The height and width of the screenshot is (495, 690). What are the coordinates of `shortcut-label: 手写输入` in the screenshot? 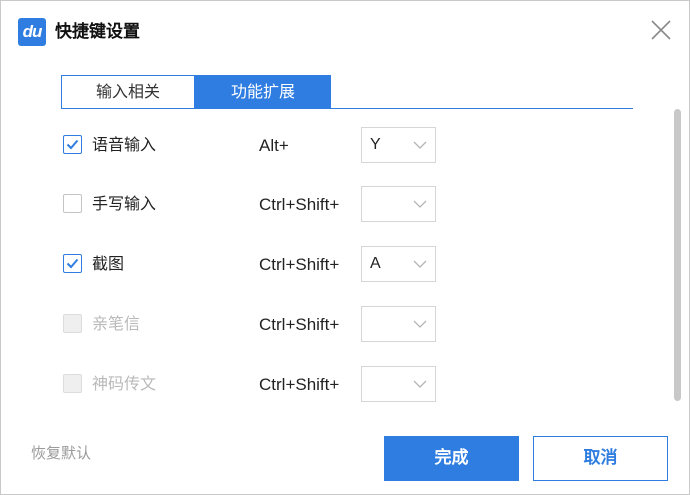 It's located at (124, 203).